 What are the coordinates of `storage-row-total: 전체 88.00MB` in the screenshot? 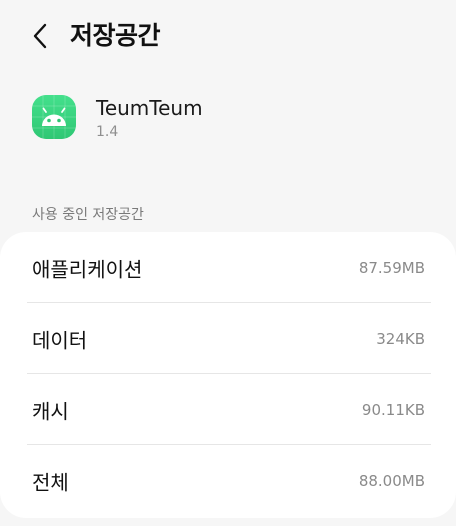 It's located at (228, 480).